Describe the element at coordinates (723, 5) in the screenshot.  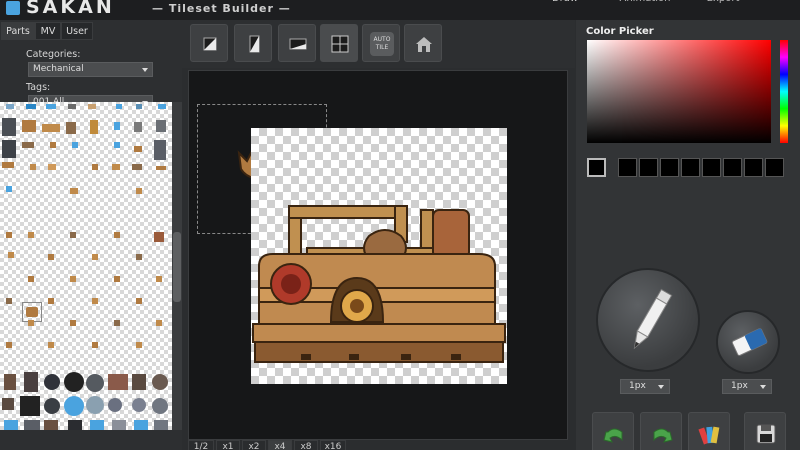
I see `tab-export: Export` at that location.